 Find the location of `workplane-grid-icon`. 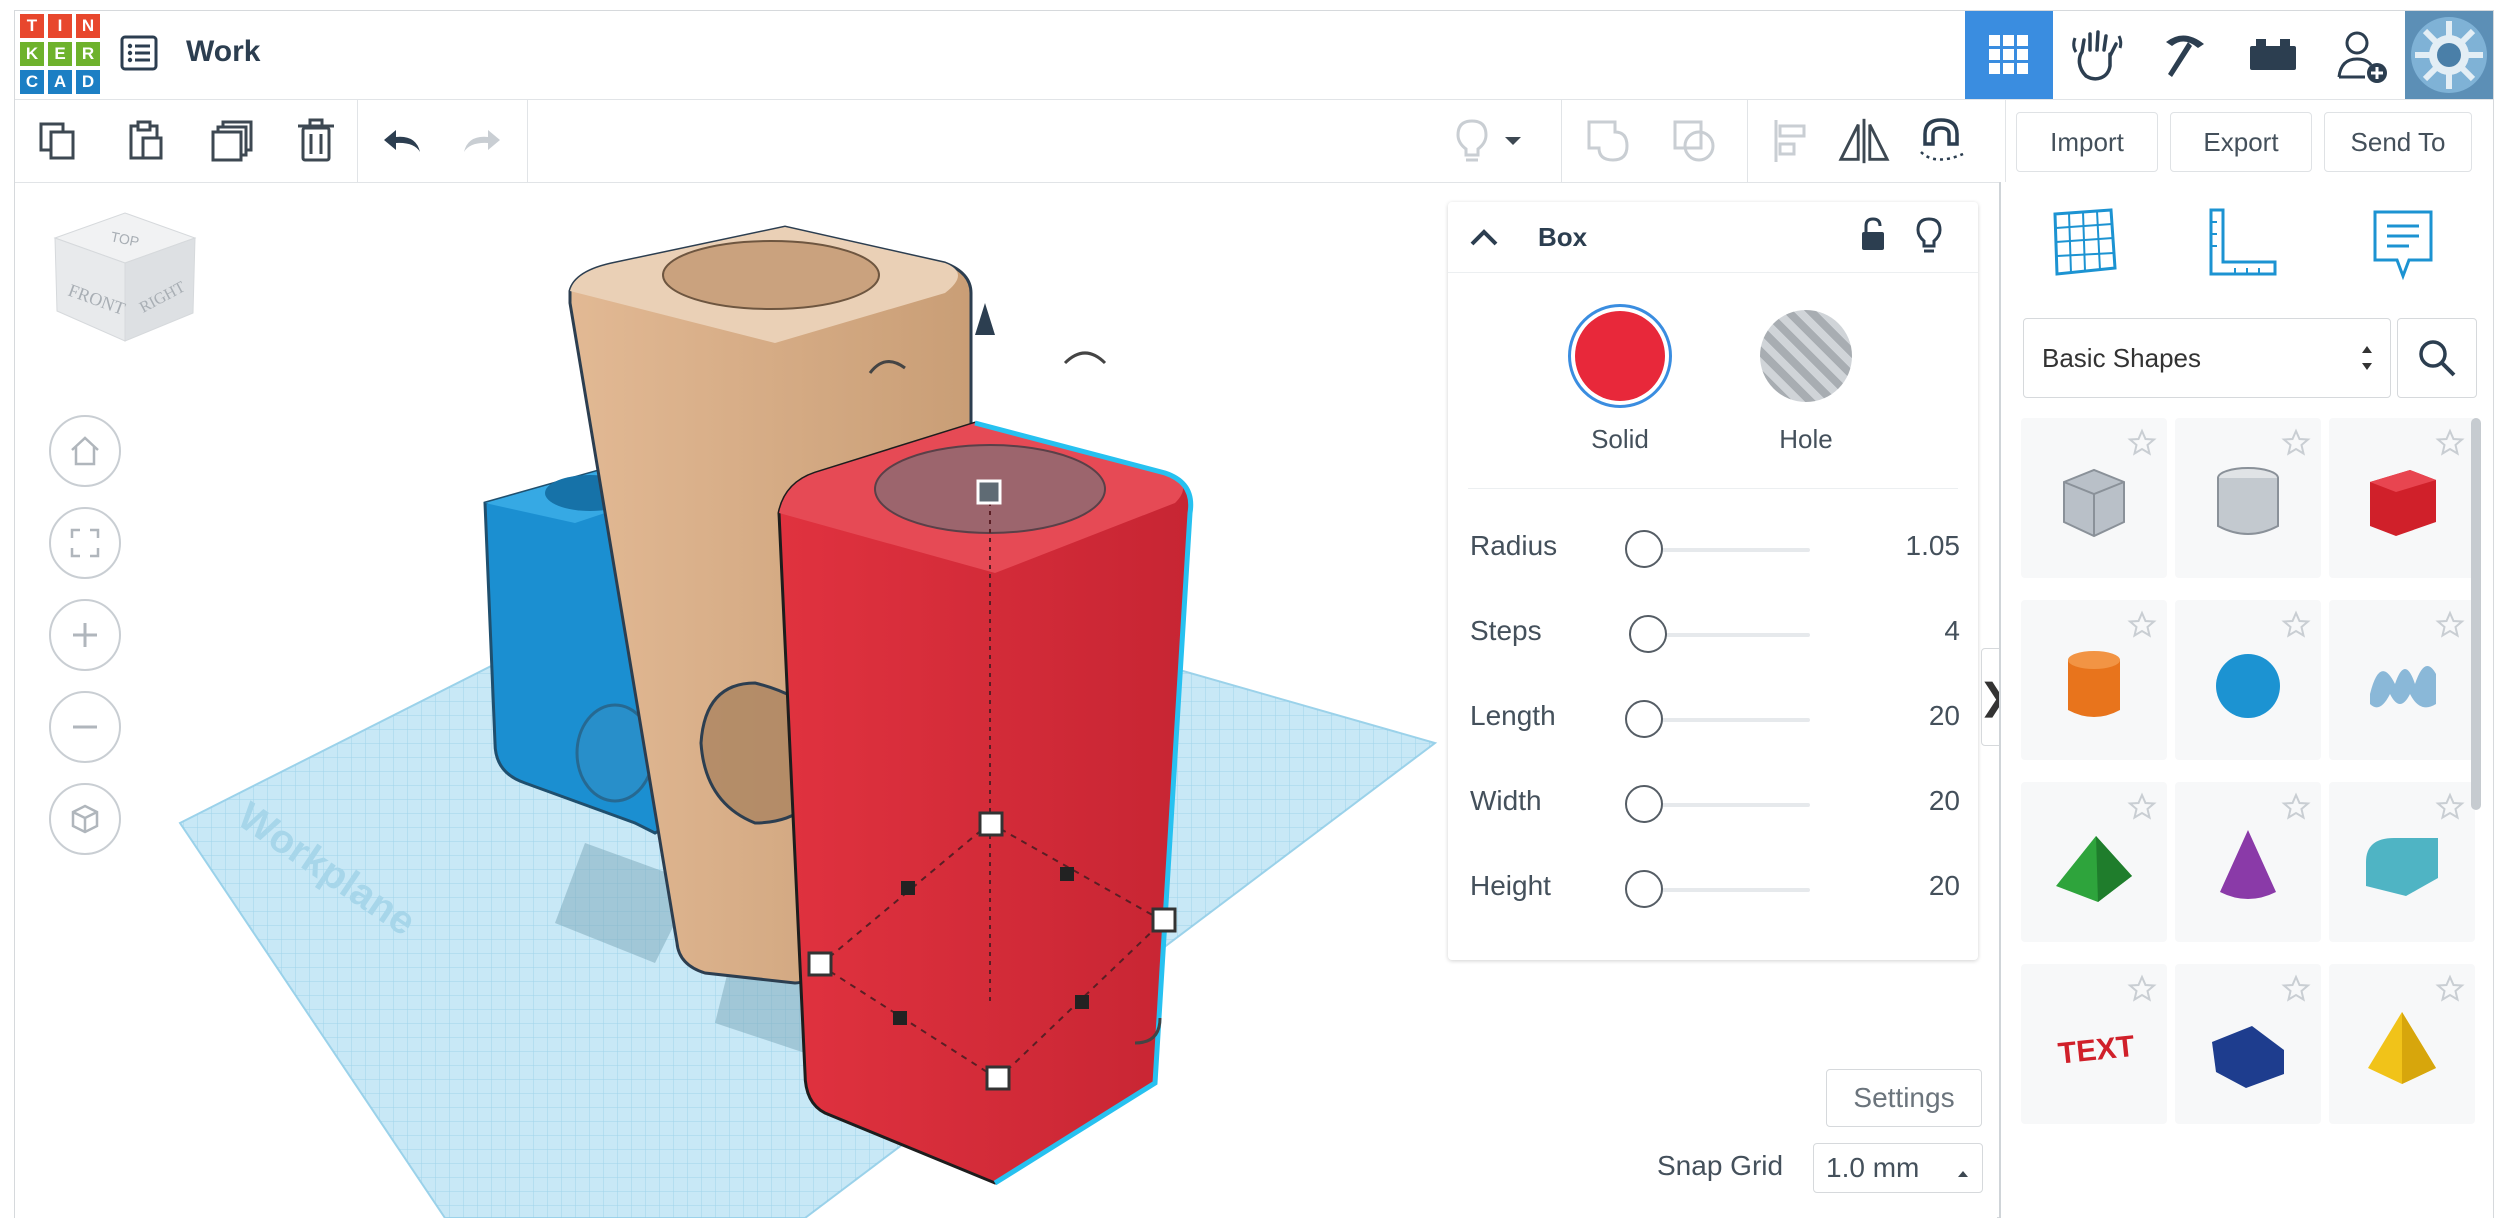

workplane-grid-icon is located at coordinates (2085, 244).